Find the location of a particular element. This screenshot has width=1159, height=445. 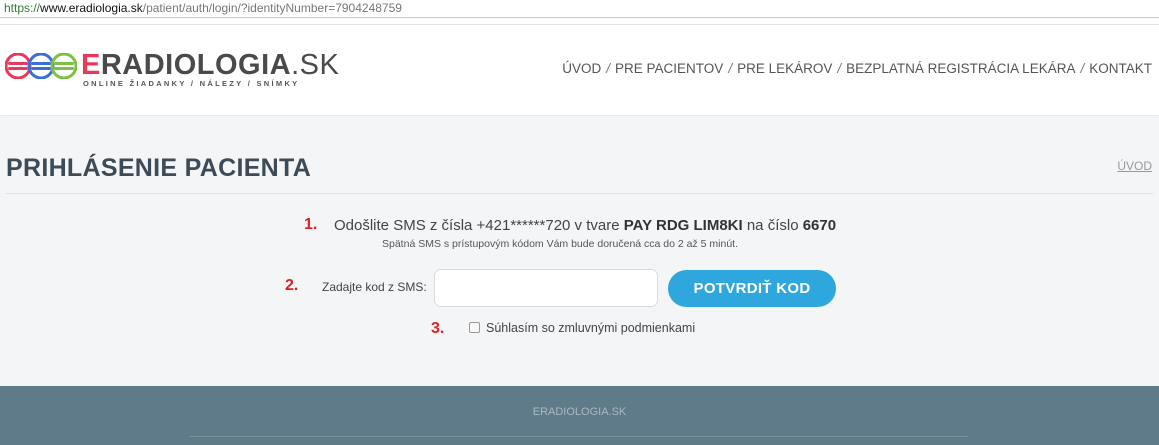

site-footer: ERADIOLOGIA.SK is located at coordinates (579, 415).